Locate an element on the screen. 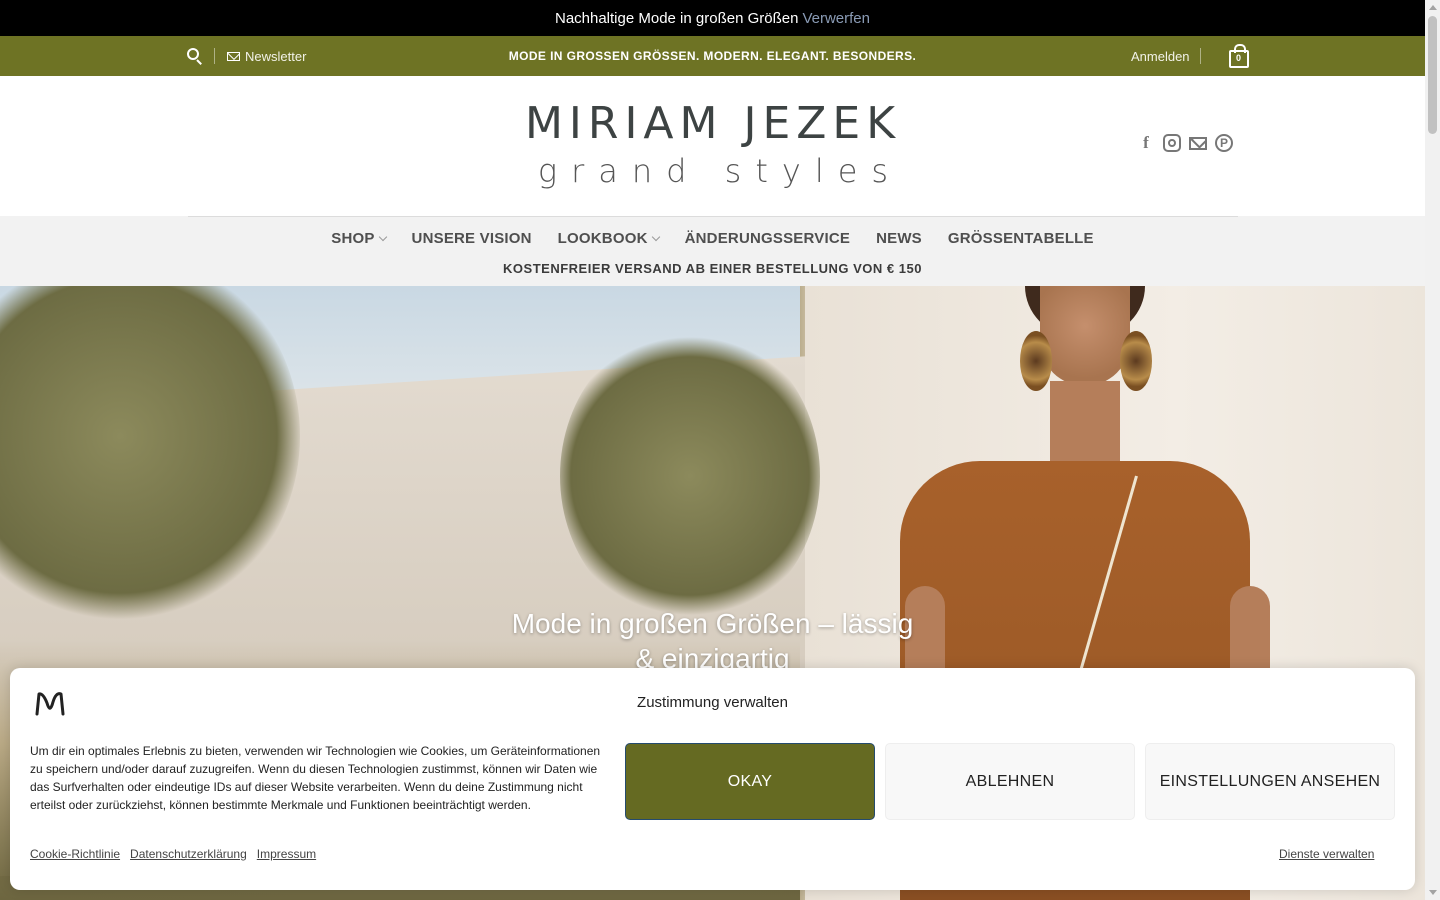 The image size is (1440, 900). login-link: Anmelden is located at coordinates (1160, 56).